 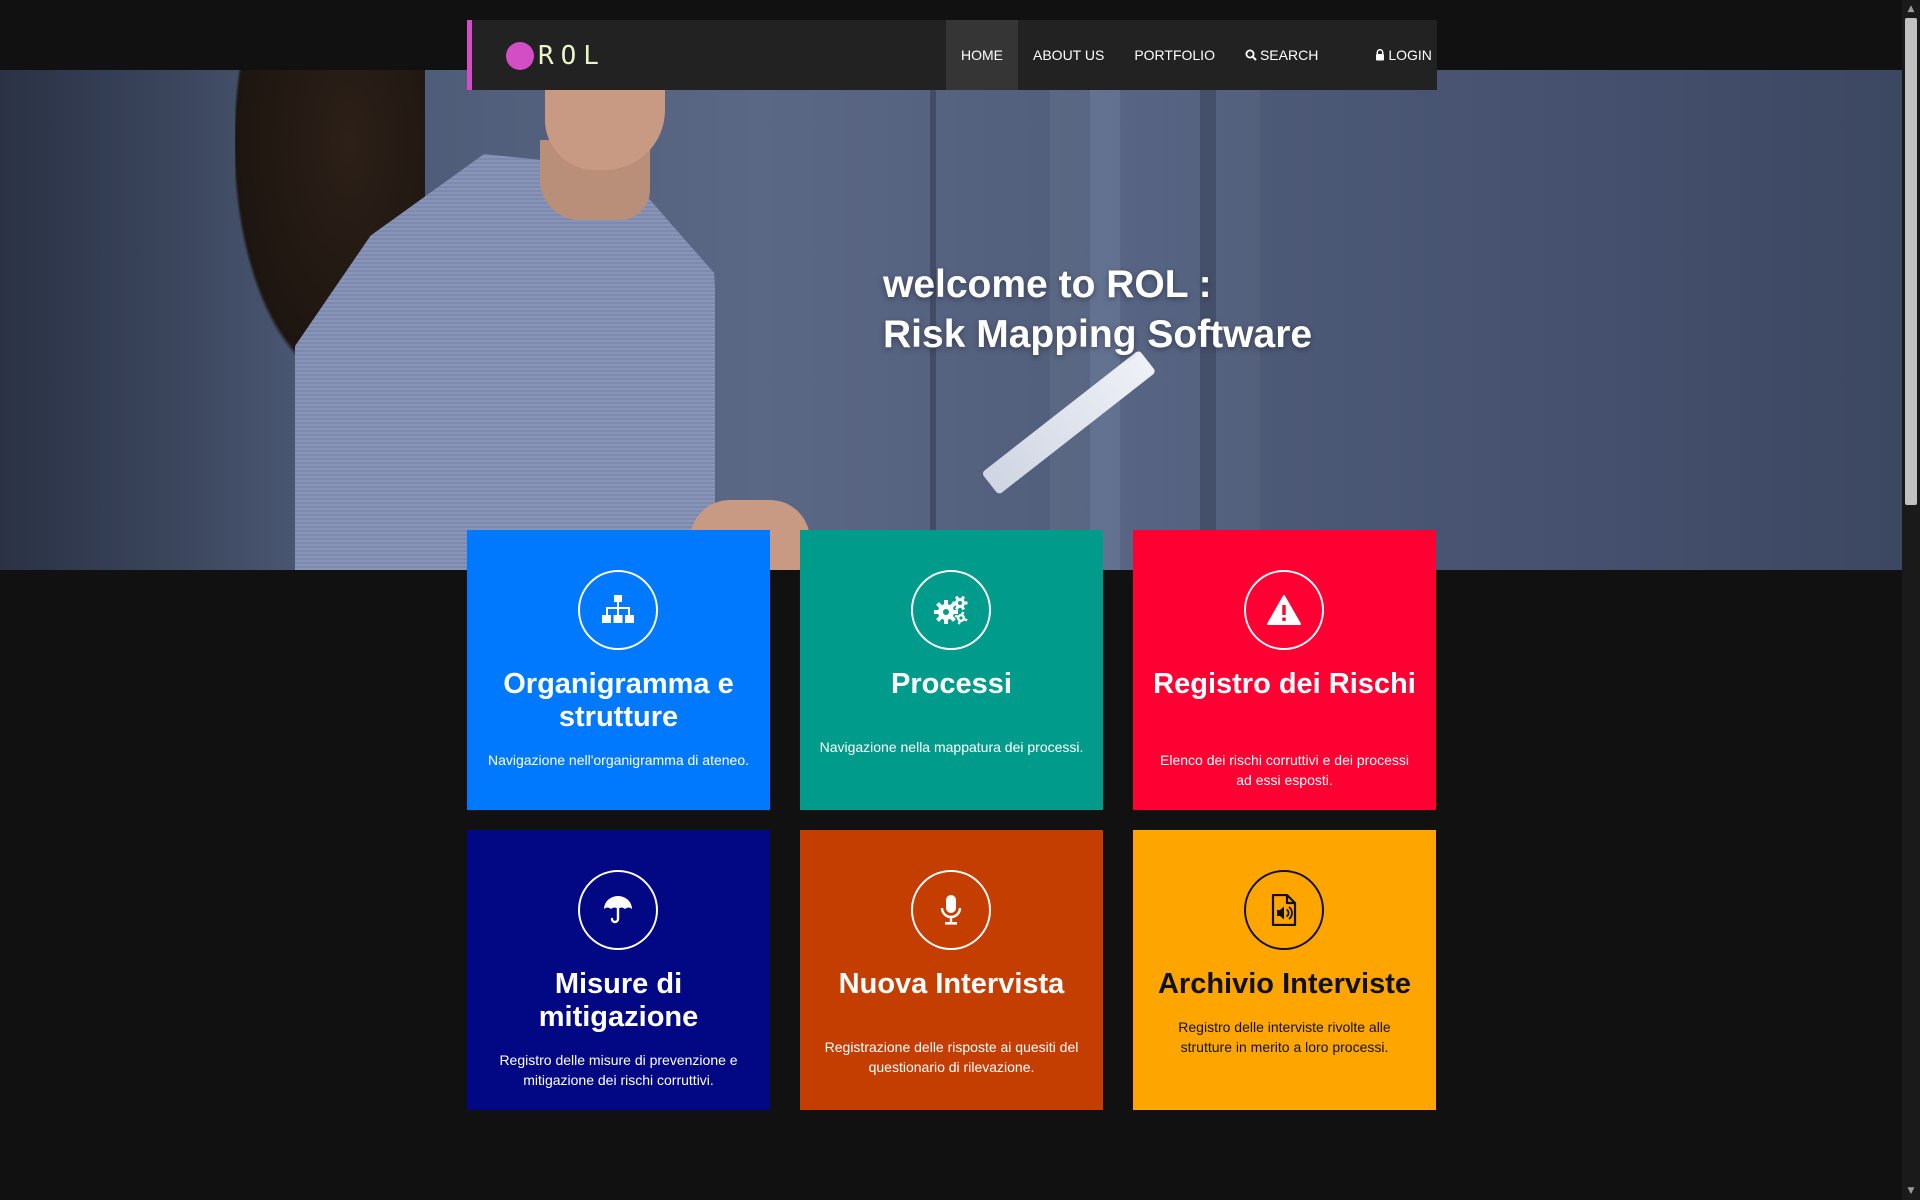 I want to click on card-title: Organigramma e strutture, so click(x=618, y=700).